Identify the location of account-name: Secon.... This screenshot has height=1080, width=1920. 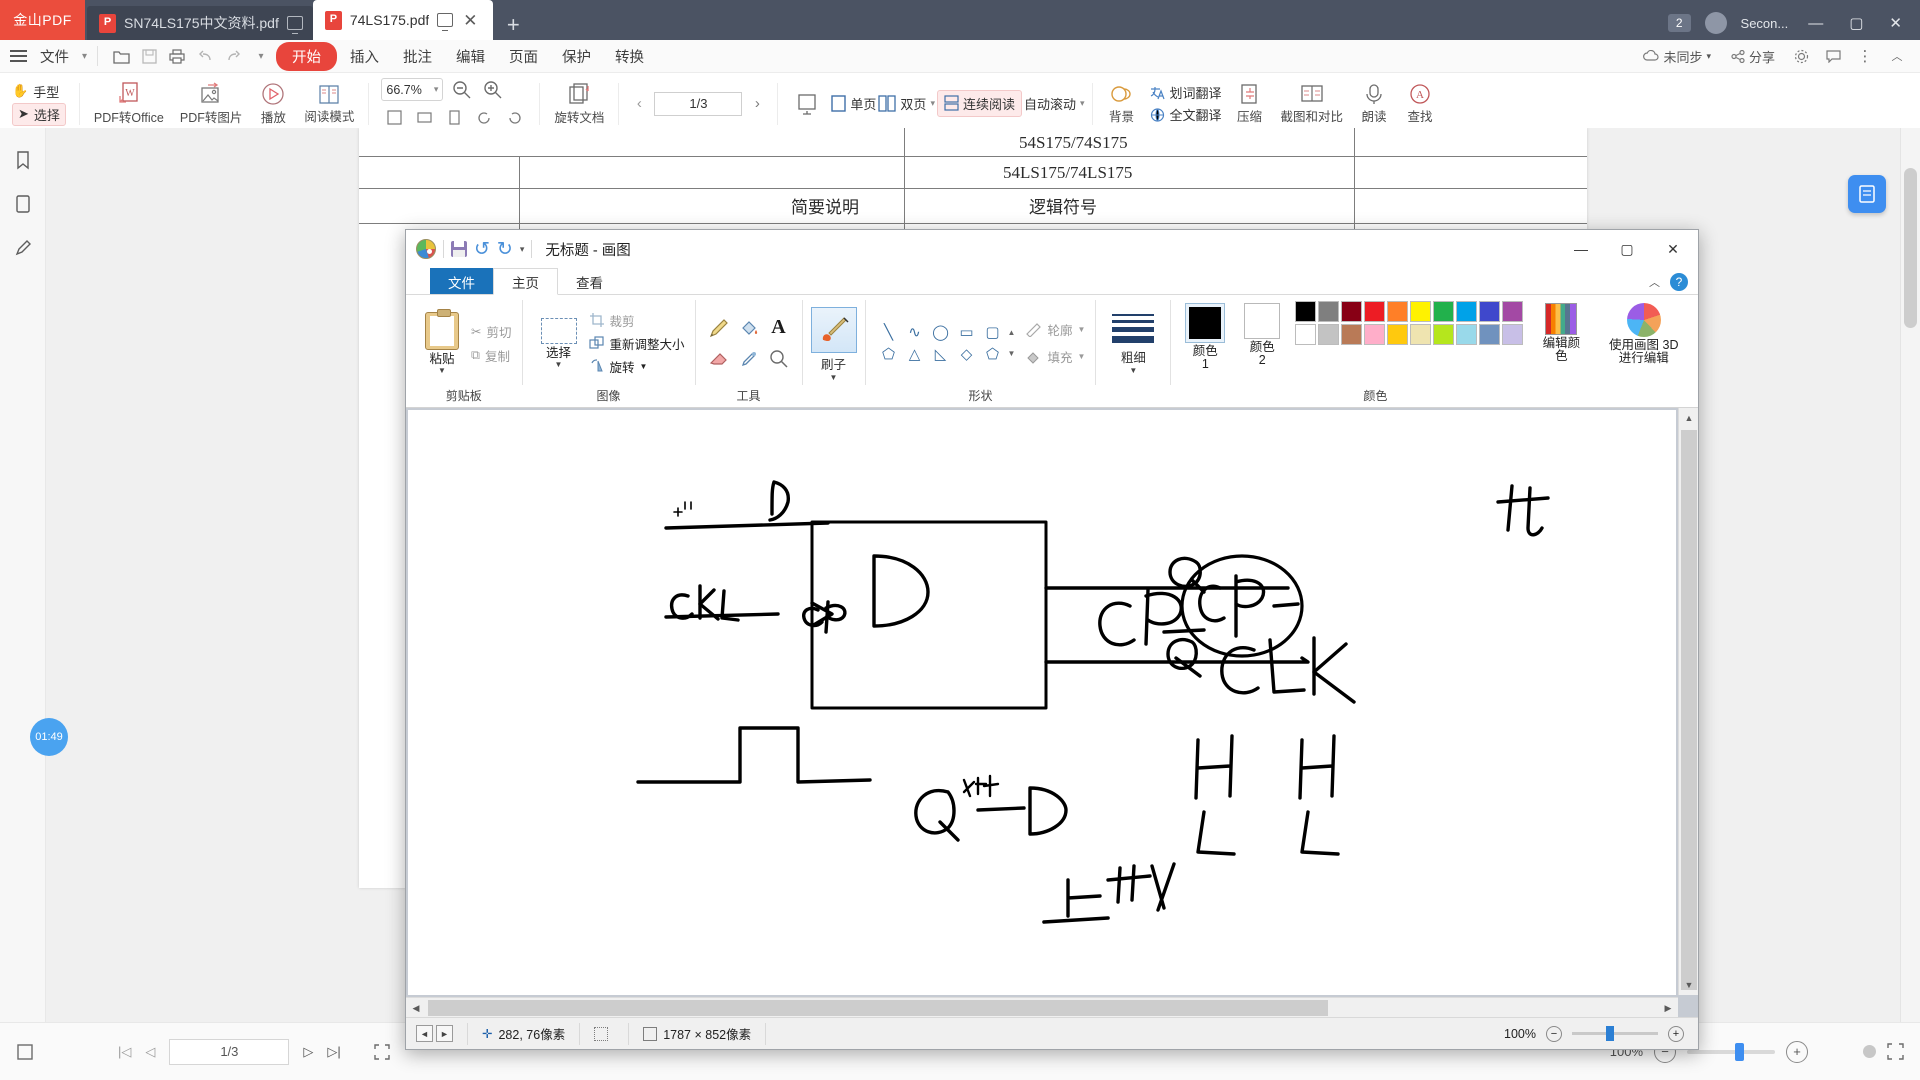
(1765, 23).